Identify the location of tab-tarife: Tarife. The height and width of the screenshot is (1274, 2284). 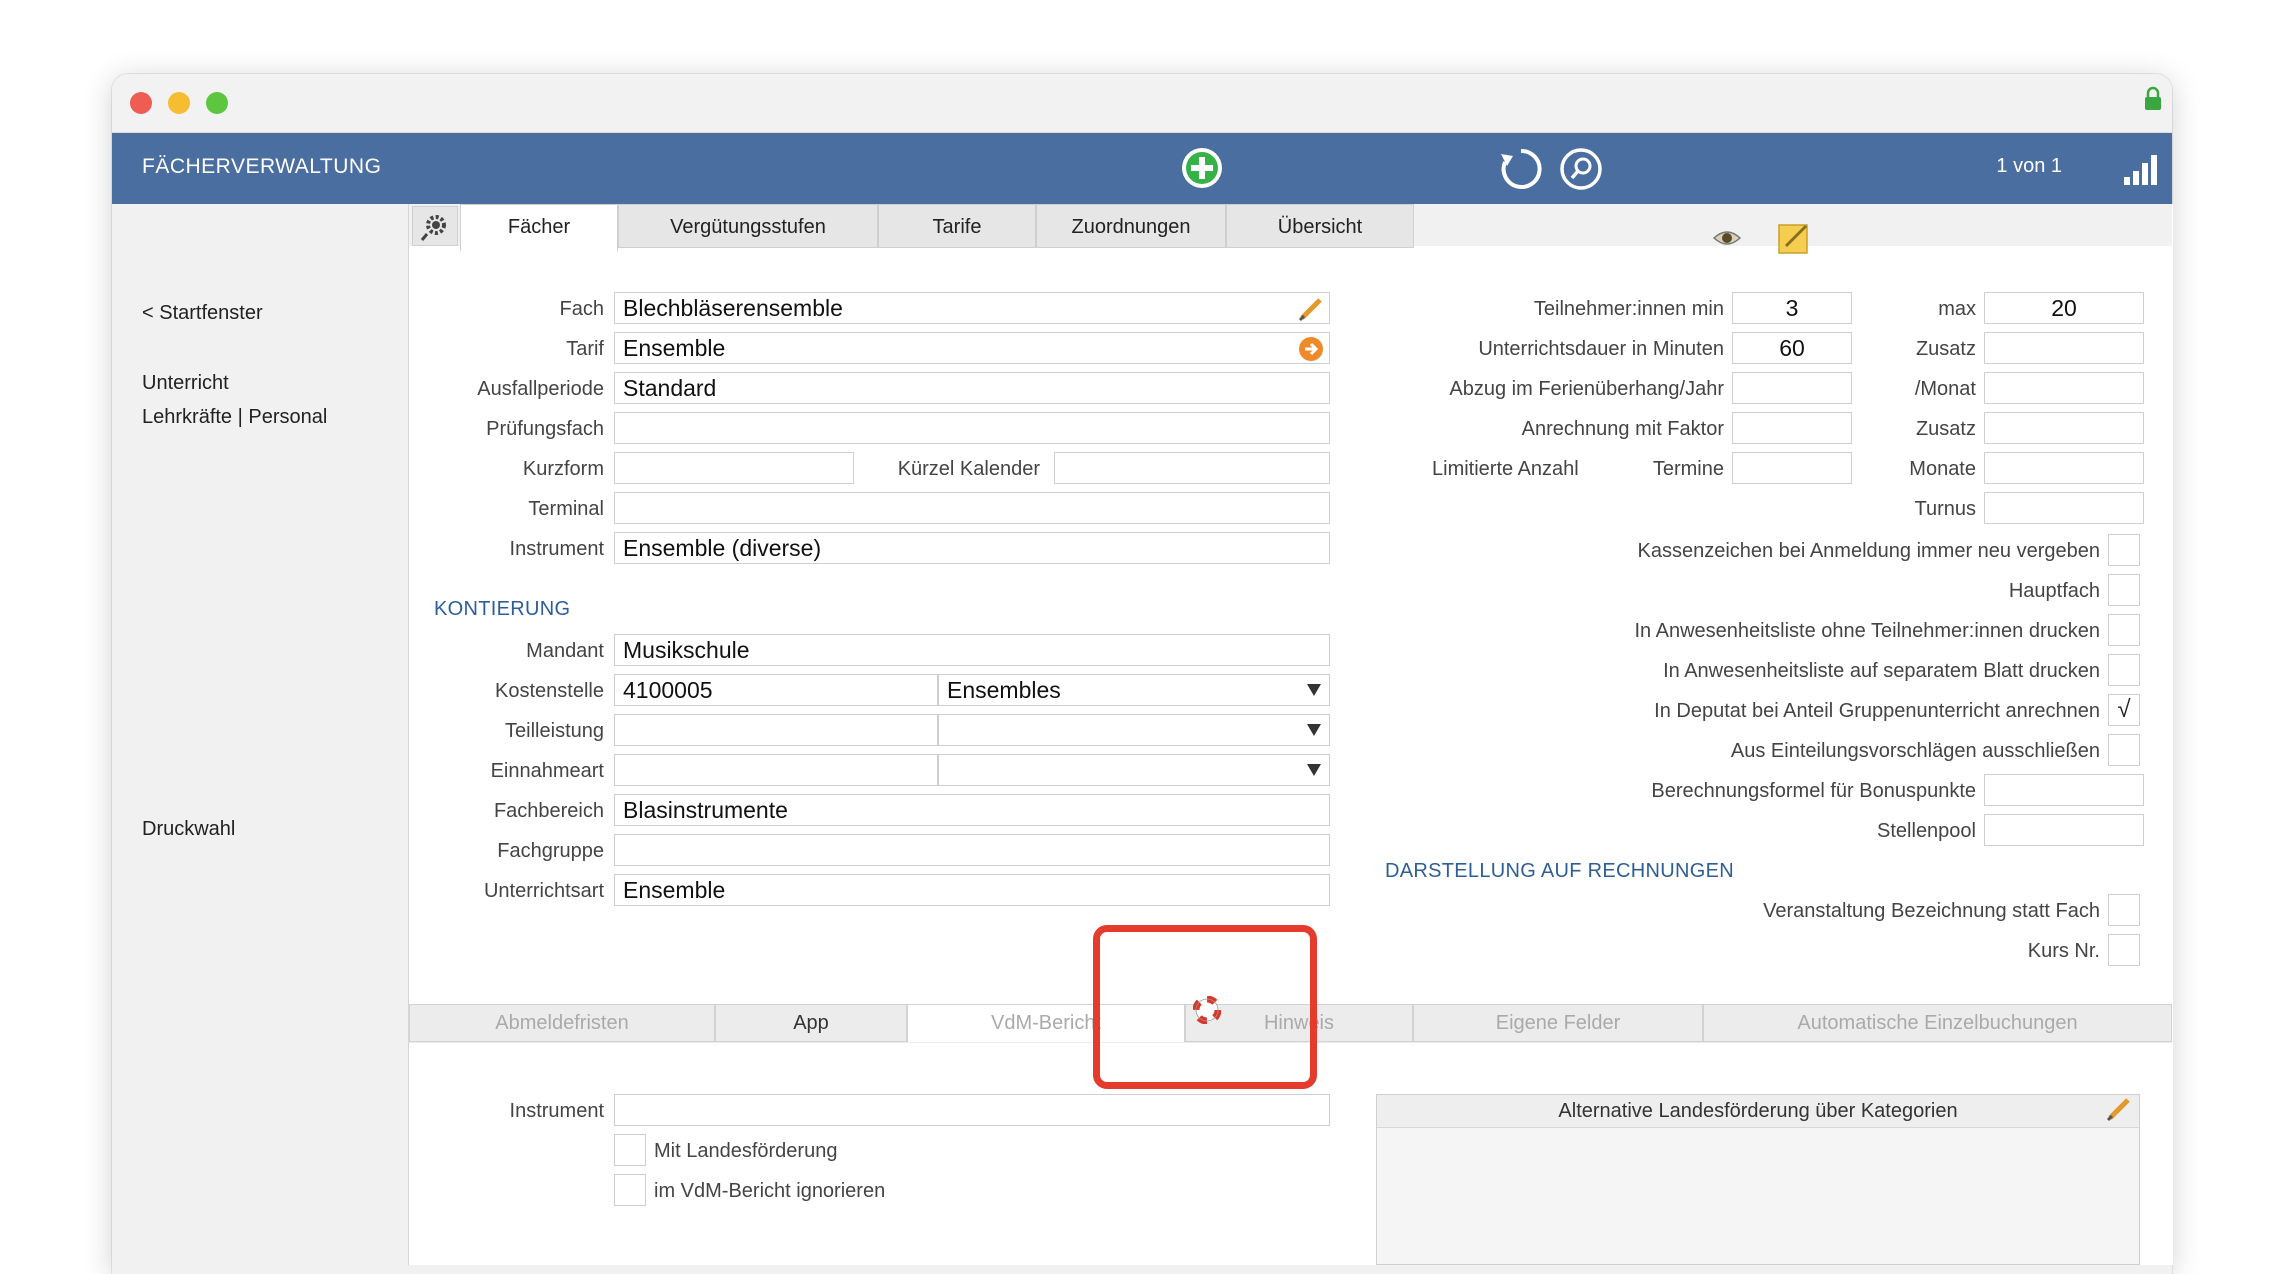
(957, 226).